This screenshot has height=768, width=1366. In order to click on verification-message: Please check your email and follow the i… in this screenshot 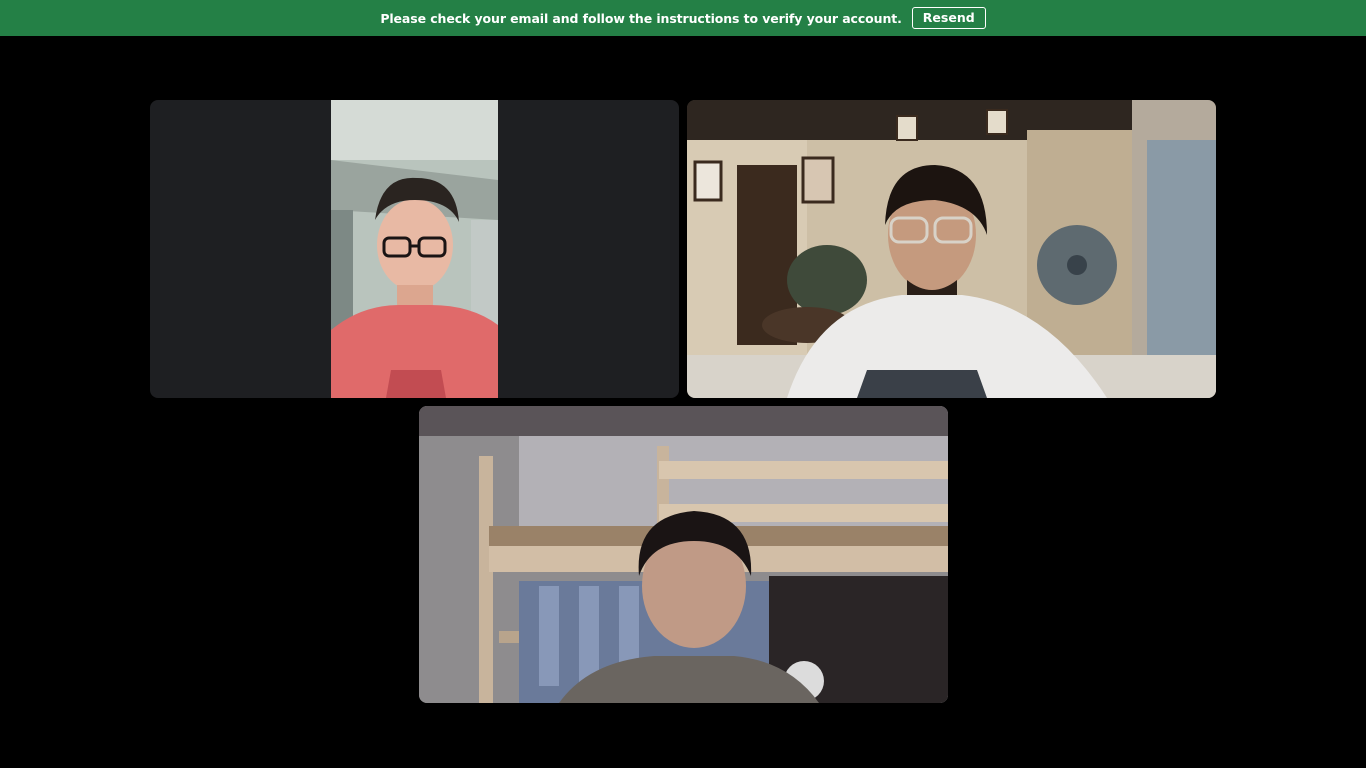, I will do `click(641, 18)`.